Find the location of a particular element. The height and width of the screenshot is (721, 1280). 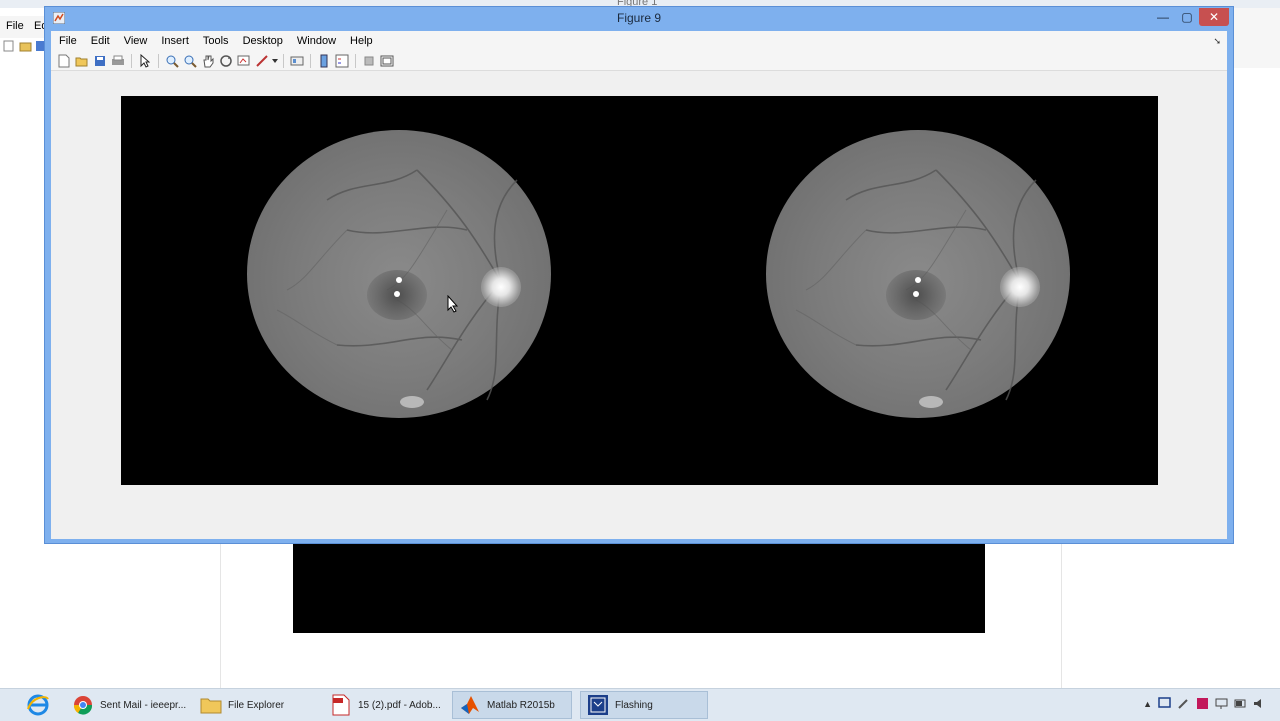

taskbar-item-file-explorer: File Explorer is located at coordinates (257, 705).